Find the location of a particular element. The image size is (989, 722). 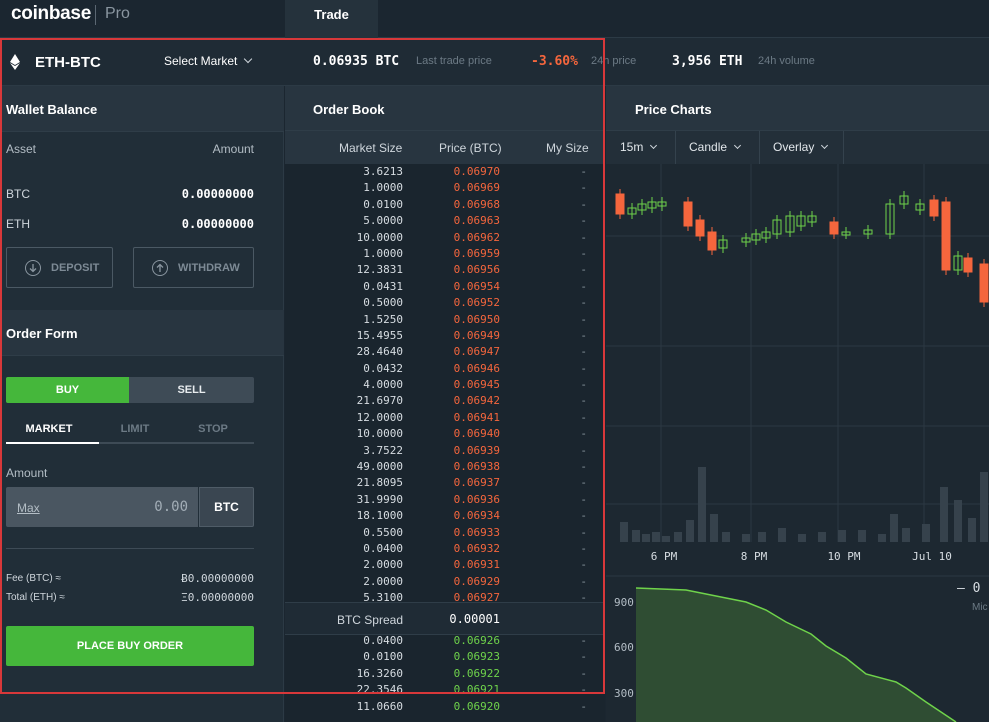

order-book-row: 12.3831 0.06956 - is located at coordinates (445, 270).